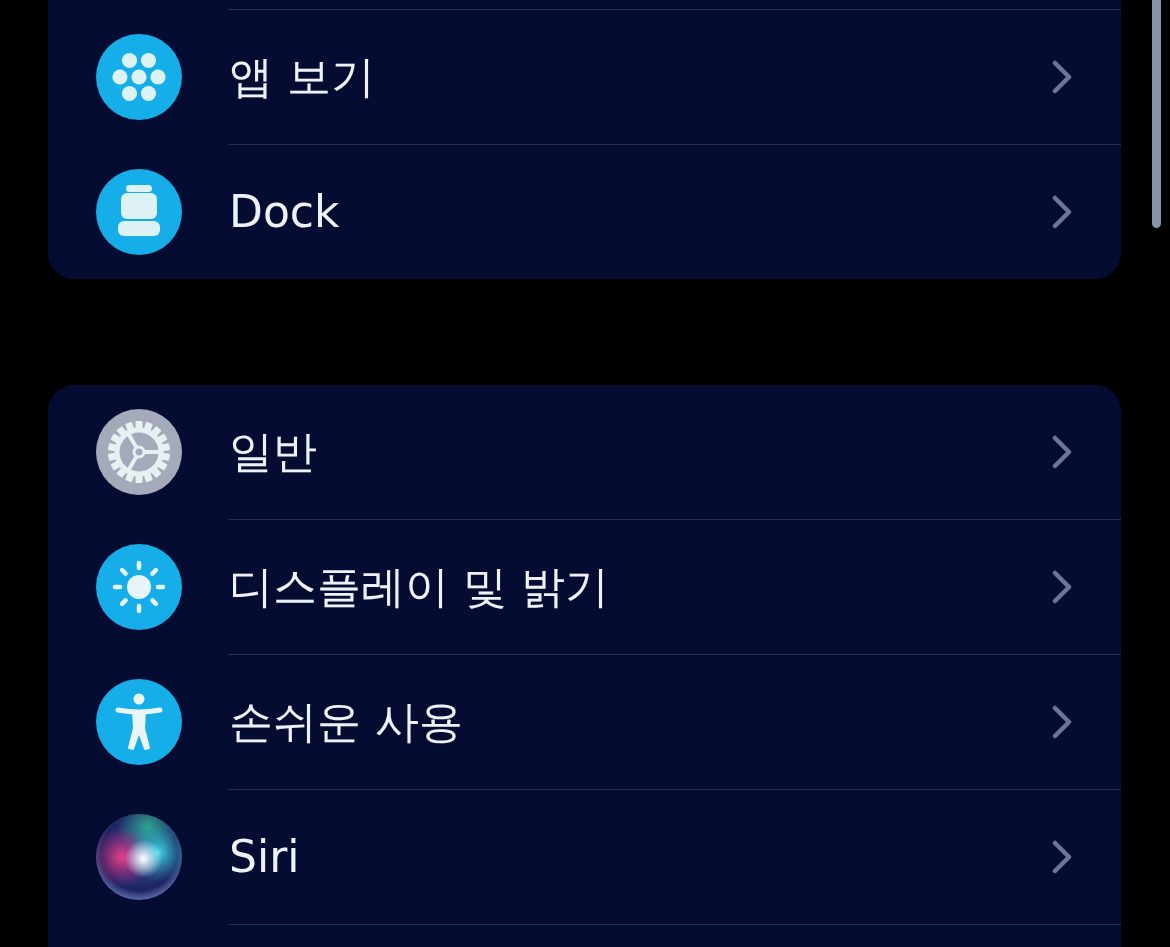  I want to click on settings-row: 앱 보기, so click(584, 77).